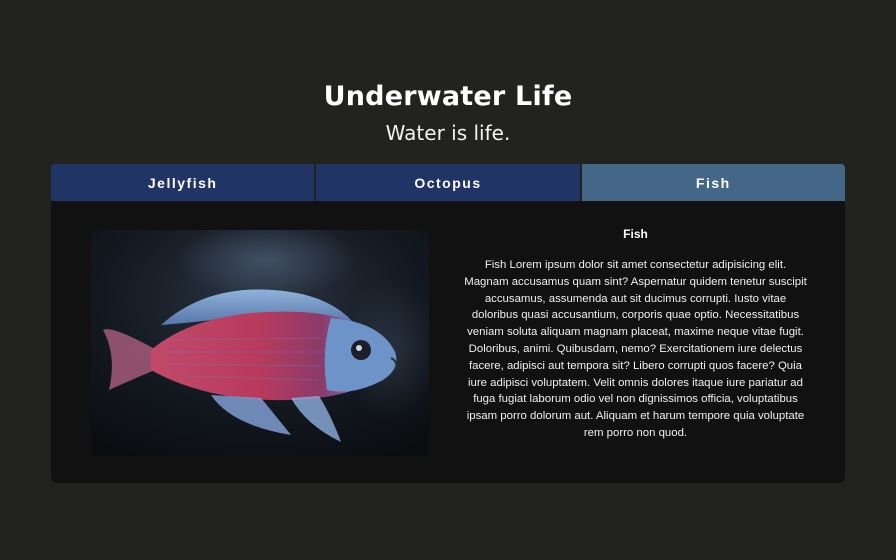  What do you see at coordinates (448, 96) in the screenshot?
I see `page-title: Underwater Life` at bounding box center [448, 96].